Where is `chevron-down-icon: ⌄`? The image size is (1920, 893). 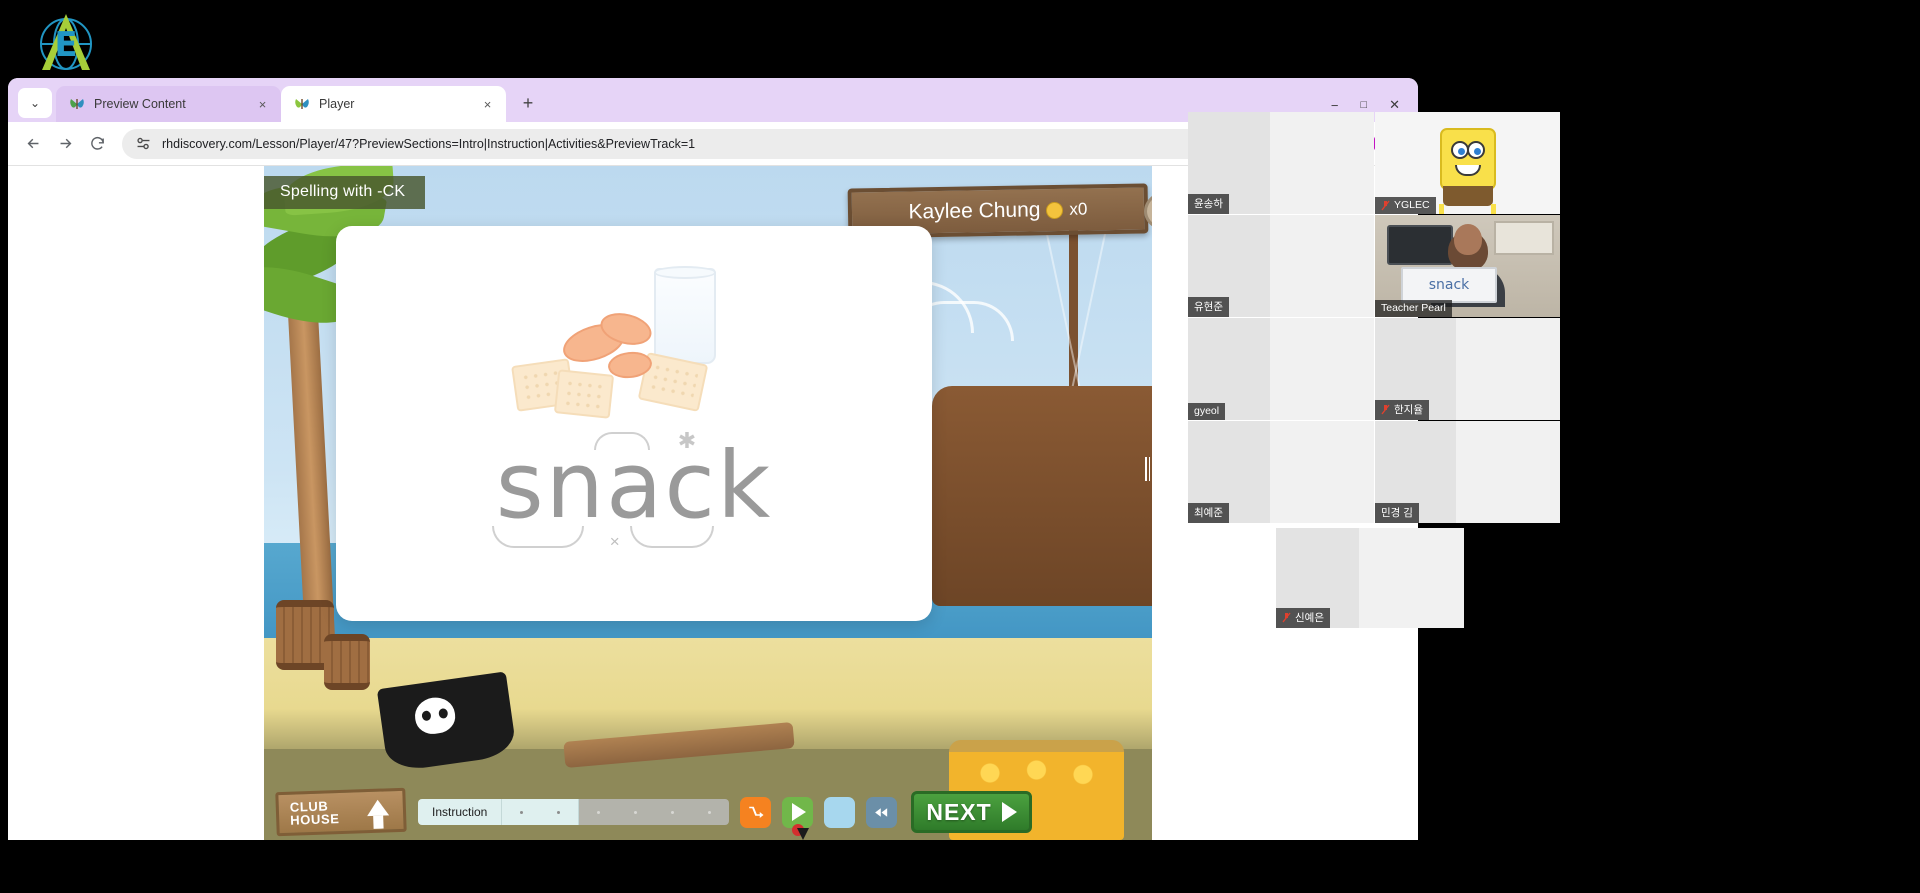 chevron-down-icon: ⌄ is located at coordinates (35, 103).